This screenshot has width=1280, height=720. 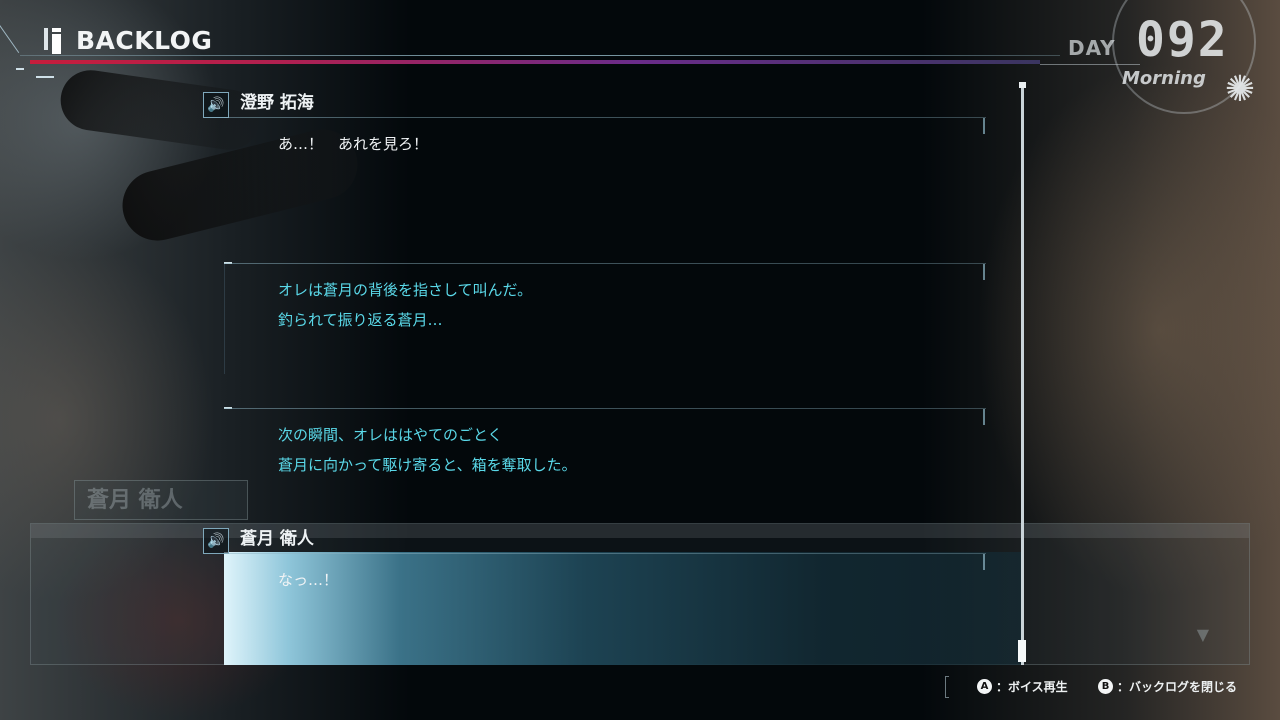 I want to click on speaker-name: 澄野 拓海, so click(x=277, y=103).